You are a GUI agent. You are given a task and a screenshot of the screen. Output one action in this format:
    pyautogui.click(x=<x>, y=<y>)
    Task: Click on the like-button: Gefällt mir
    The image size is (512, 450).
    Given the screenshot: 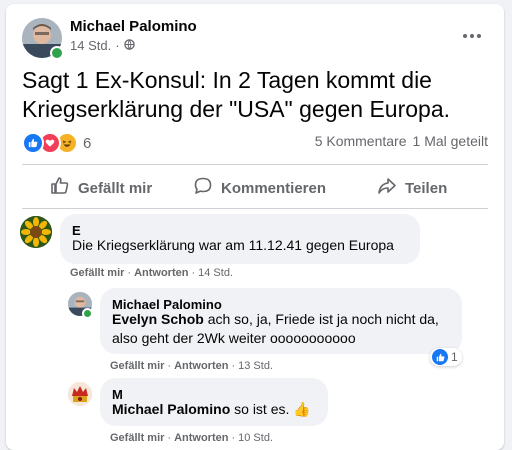 What is the action you would take?
    pyautogui.click(x=101, y=188)
    